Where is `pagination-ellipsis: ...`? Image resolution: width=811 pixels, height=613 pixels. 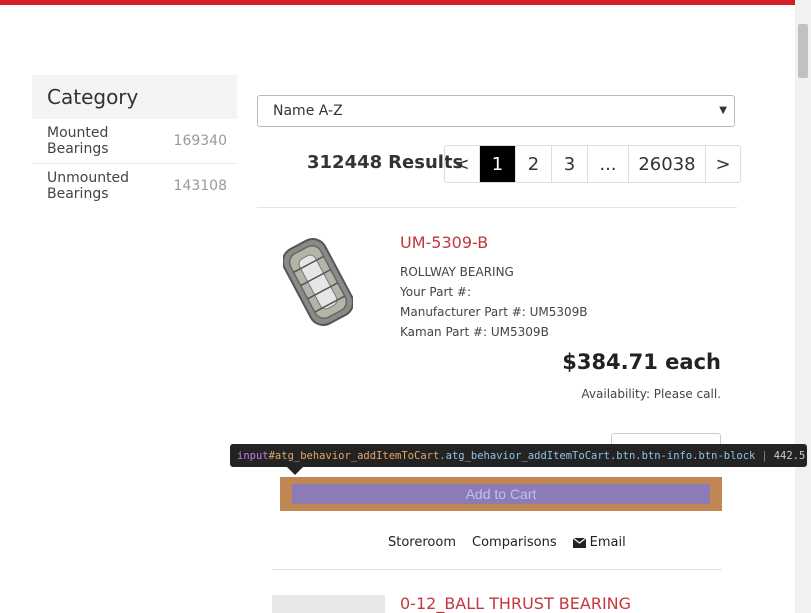
pagination-ellipsis: ... is located at coordinates (607, 164).